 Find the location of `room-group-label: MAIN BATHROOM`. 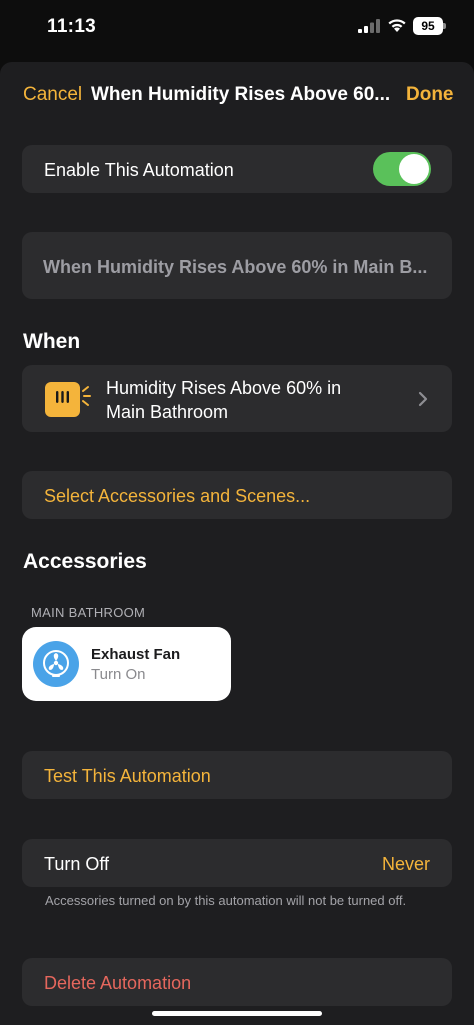

room-group-label: MAIN BATHROOM is located at coordinates (88, 612).